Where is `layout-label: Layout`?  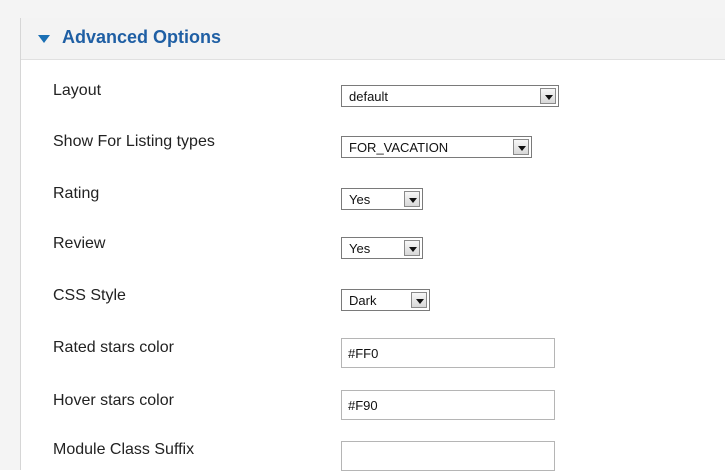 layout-label: Layout is located at coordinates (77, 90).